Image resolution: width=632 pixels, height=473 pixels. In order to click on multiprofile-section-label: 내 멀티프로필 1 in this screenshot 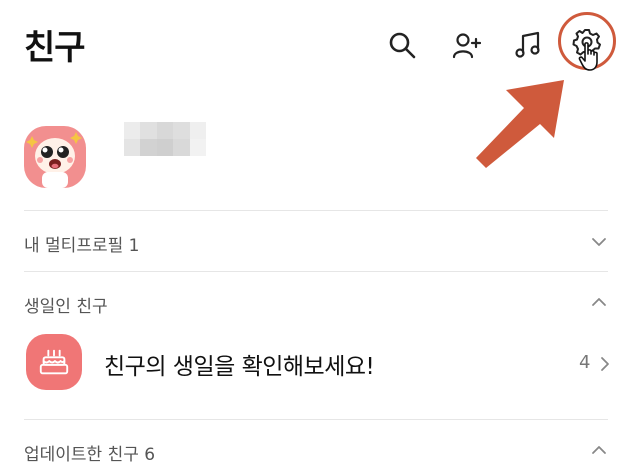, I will do `click(81, 243)`.